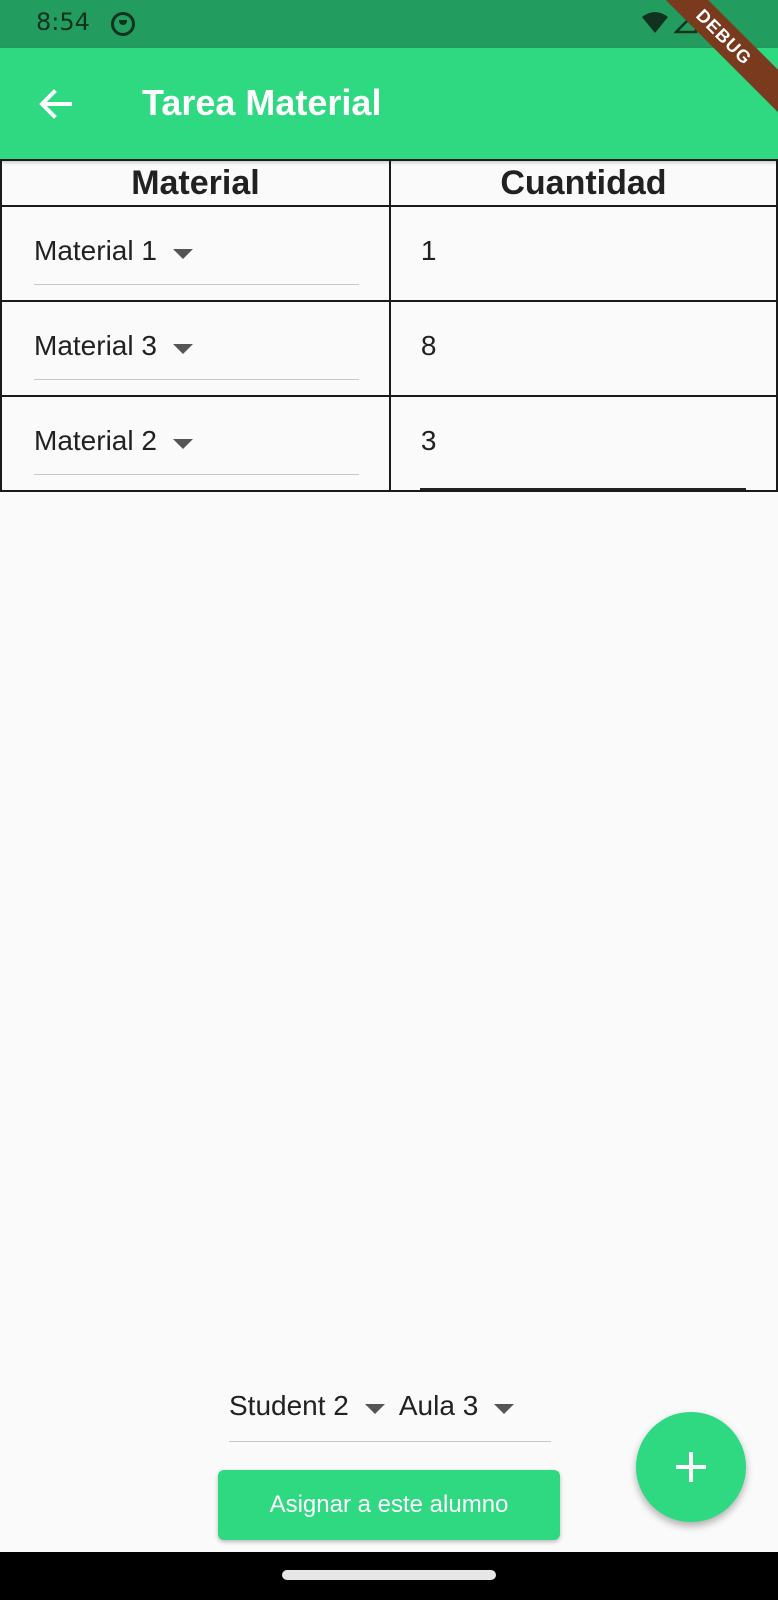 The width and height of the screenshot is (778, 1600). I want to click on quantity-cell: 8, so click(583, 348).